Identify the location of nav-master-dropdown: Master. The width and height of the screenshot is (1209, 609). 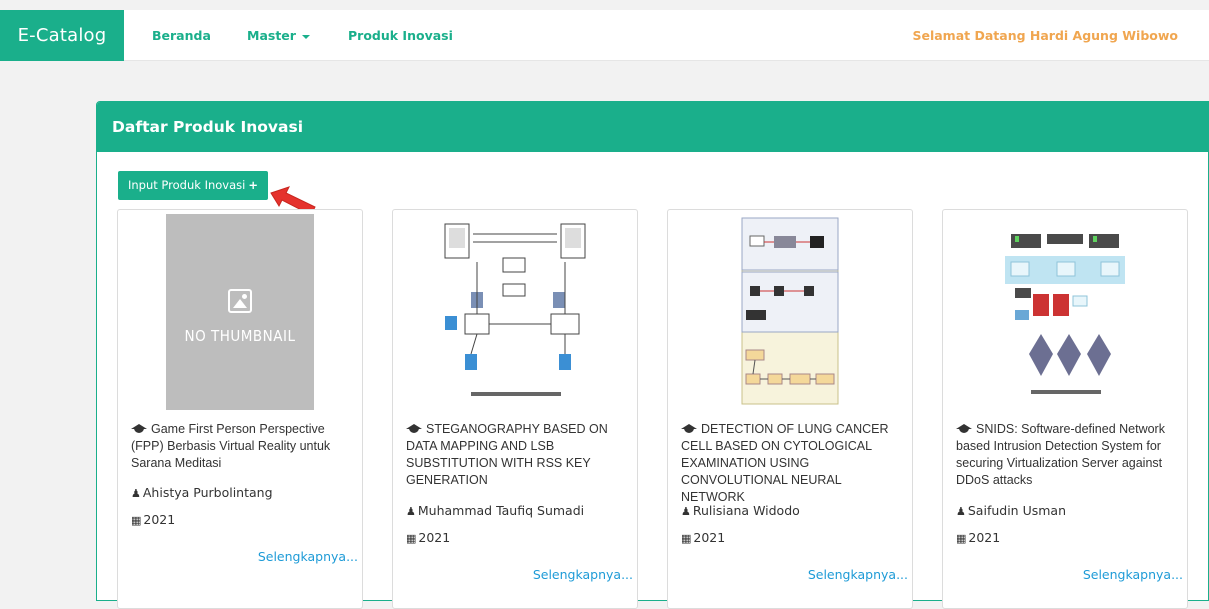
(278, 35).